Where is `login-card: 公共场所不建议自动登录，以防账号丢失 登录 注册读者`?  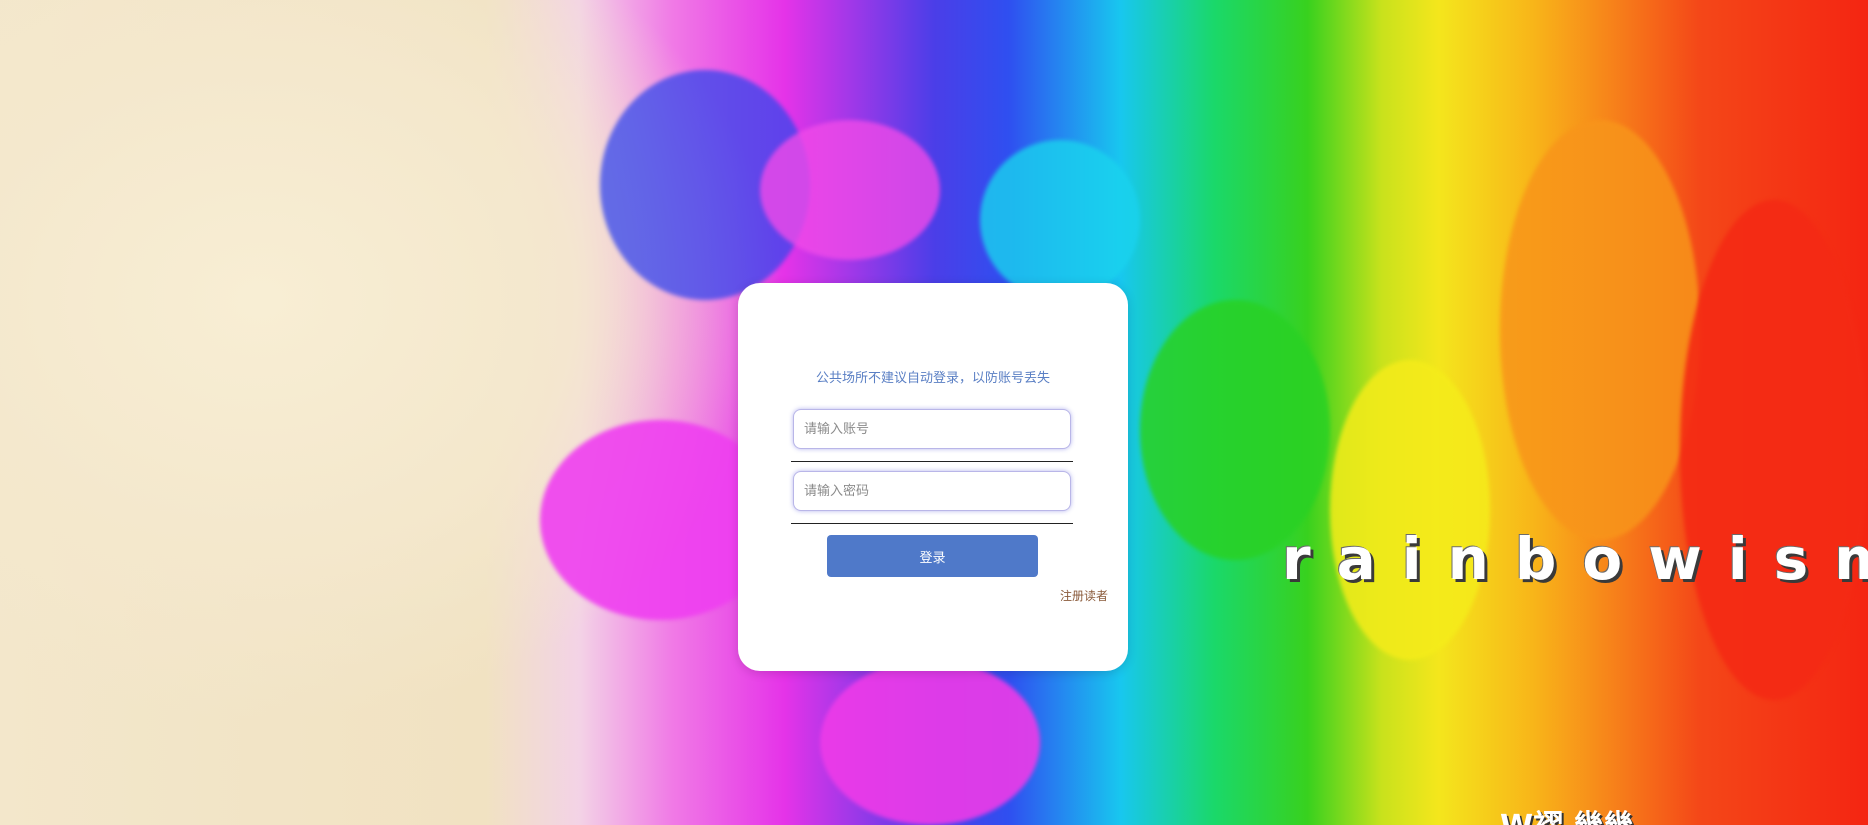 login-card: 公共场所不建议自动登录，以防账号丢失 登录 注册读者 is located at coordinates (933, 477).